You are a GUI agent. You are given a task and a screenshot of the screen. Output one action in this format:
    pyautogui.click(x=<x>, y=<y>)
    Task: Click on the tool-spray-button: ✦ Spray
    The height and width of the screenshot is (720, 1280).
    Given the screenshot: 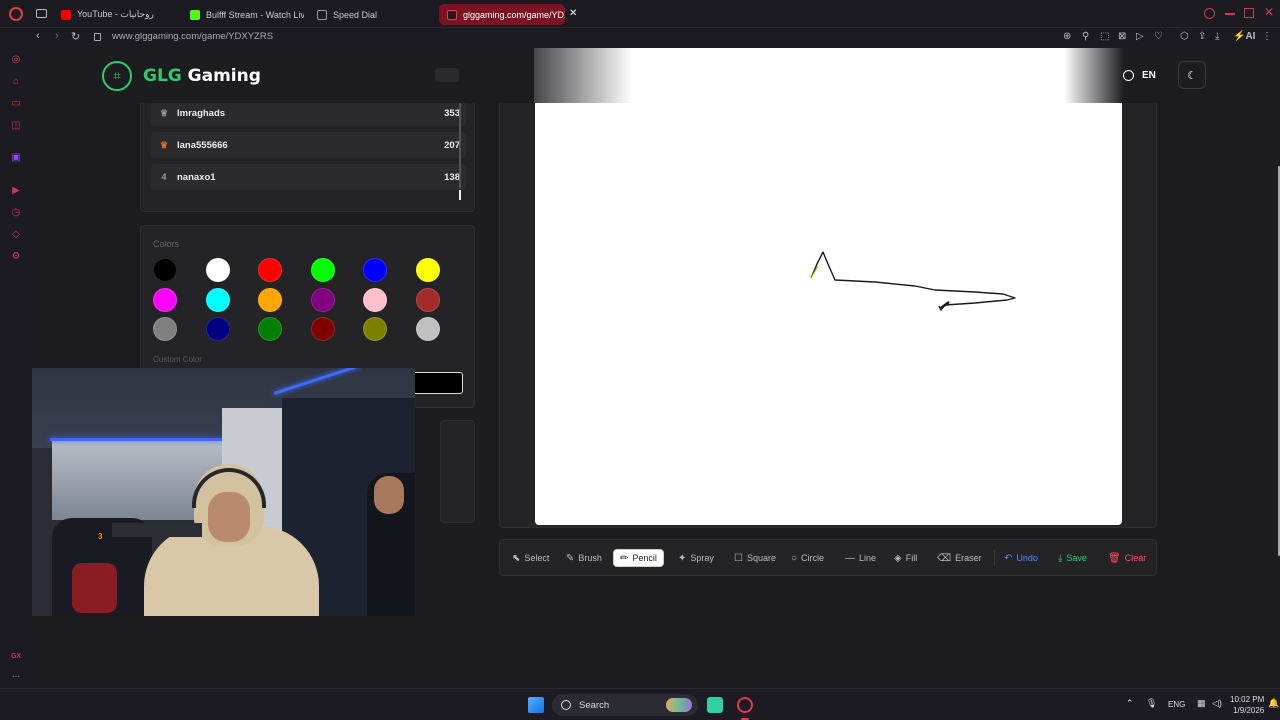 What is the action you would take?
    pyautogui.click(x=696, y=558)
    